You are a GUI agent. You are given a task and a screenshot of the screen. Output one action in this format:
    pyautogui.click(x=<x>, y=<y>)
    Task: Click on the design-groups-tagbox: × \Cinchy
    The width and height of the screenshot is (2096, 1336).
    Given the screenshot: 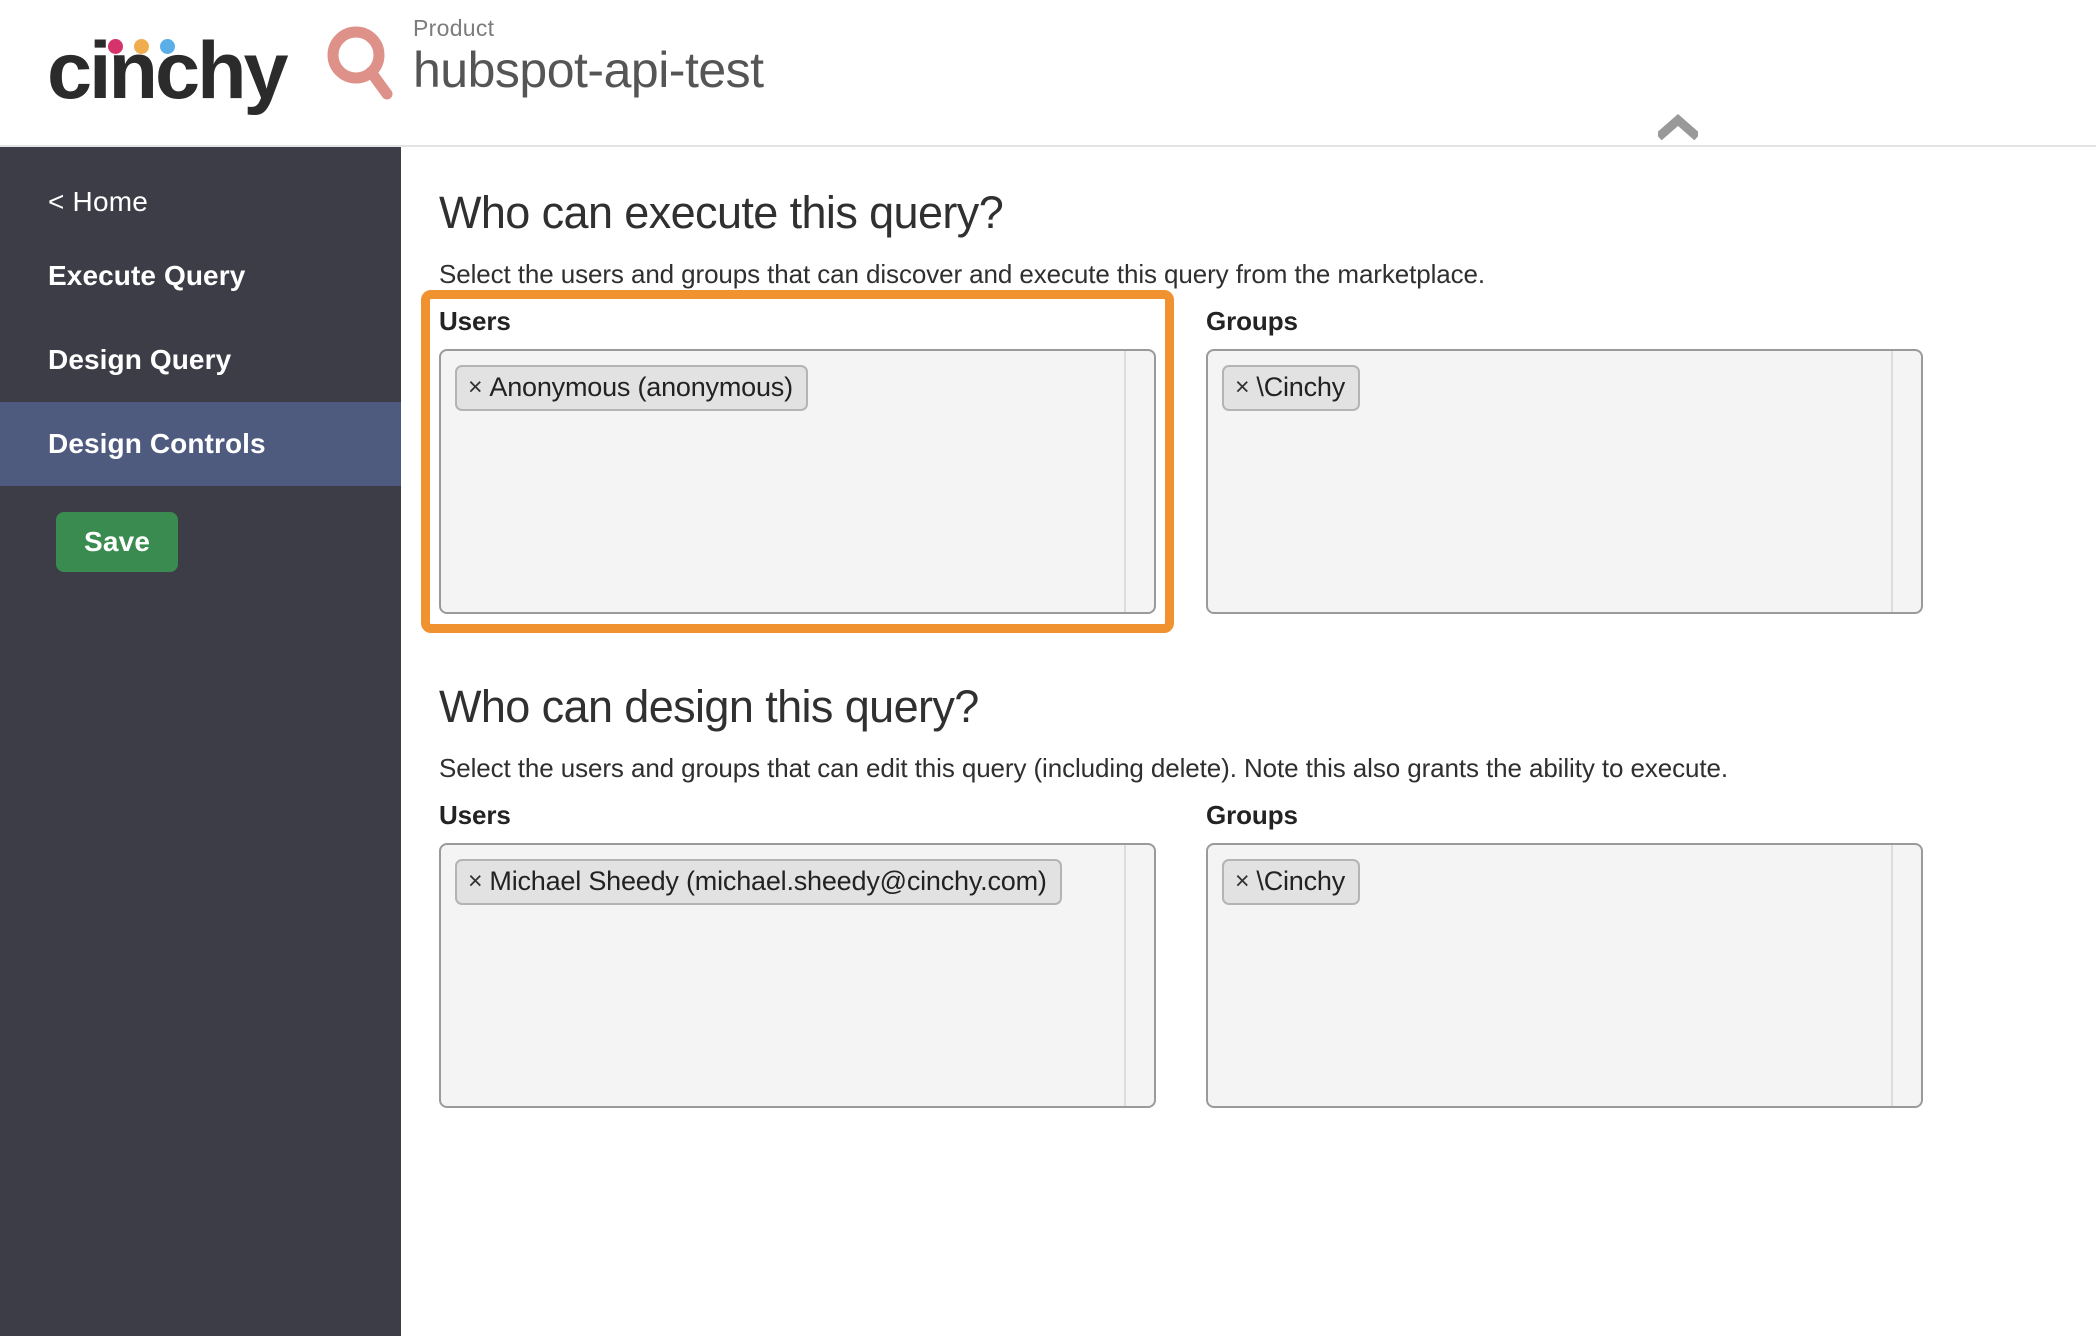 What is the action you would take?
    pyautogui.click(x=1564, y=975)
    